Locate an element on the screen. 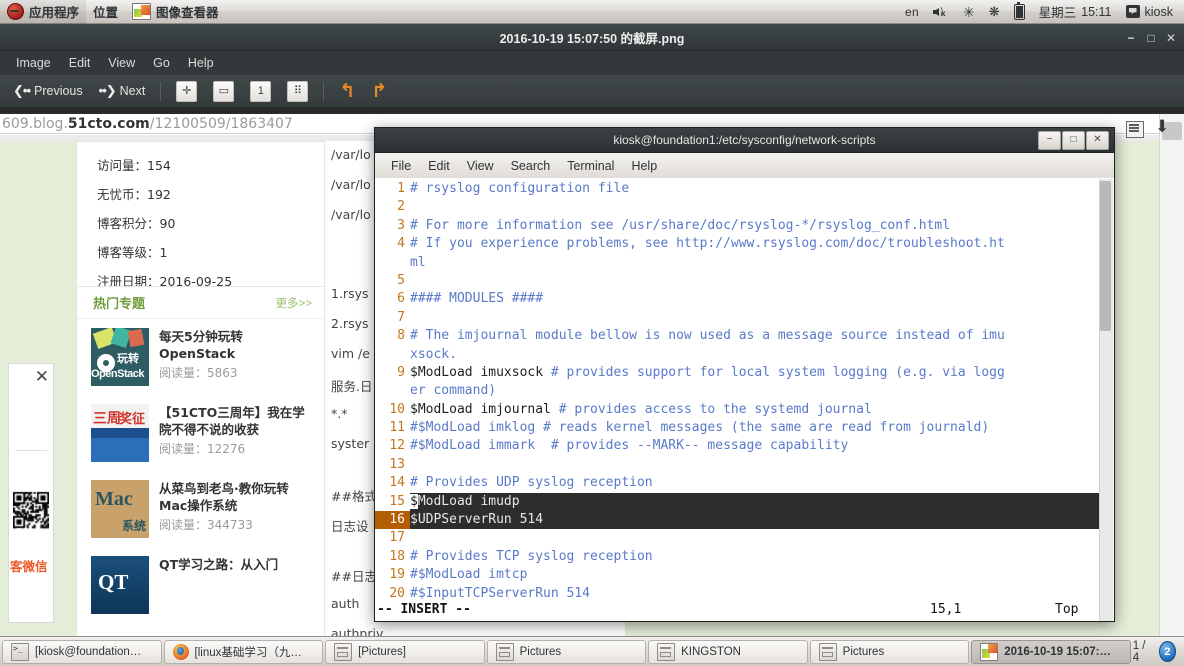  vim-line-text: ml is located at coordinates (418, 262).